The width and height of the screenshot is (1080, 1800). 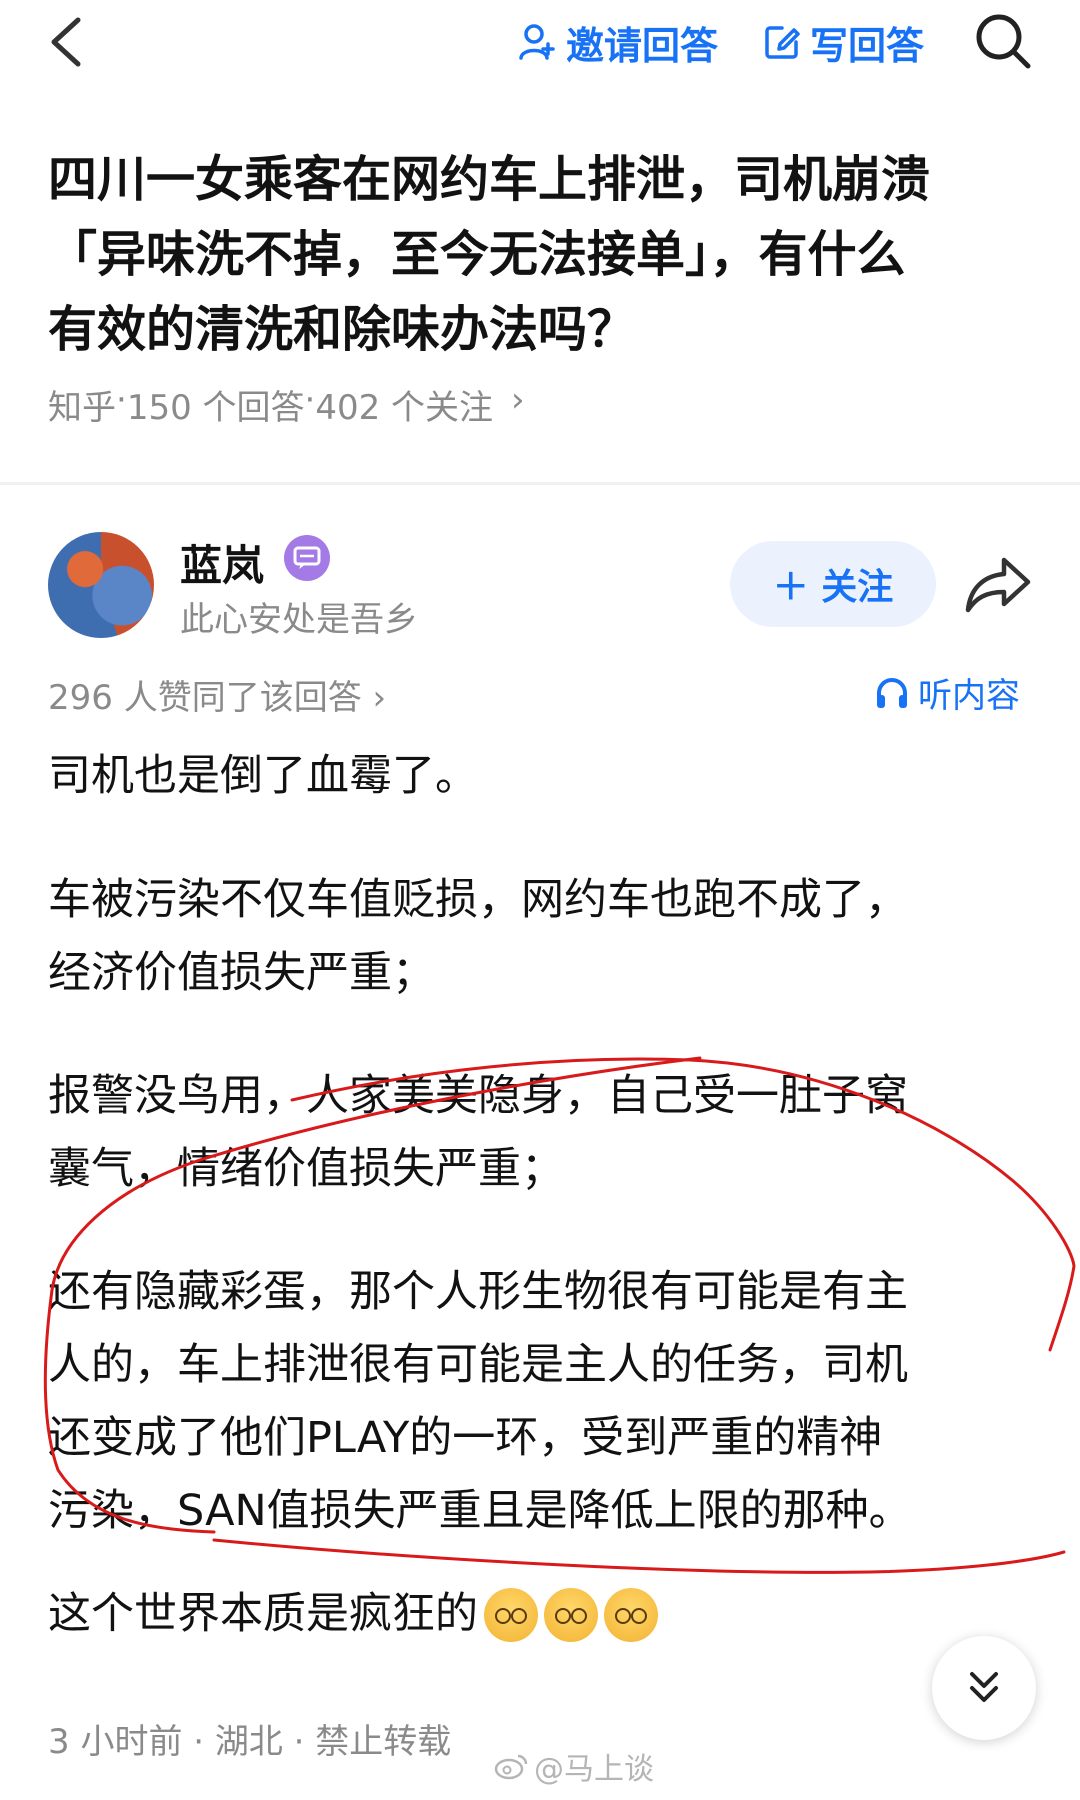 I want to click on question-title-line: 「异味洗不掉，至今无法接单」，有什么, so click(x=477, y=254).